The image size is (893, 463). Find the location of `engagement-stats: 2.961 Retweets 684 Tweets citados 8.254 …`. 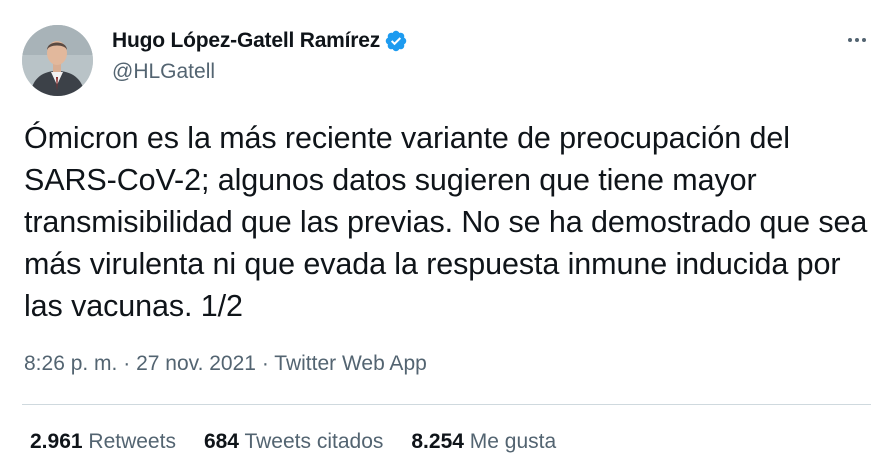

engagement-stats: 2.961 Retweets 684 Tweets citados 8.254 … is located at coordinates (307, 442).